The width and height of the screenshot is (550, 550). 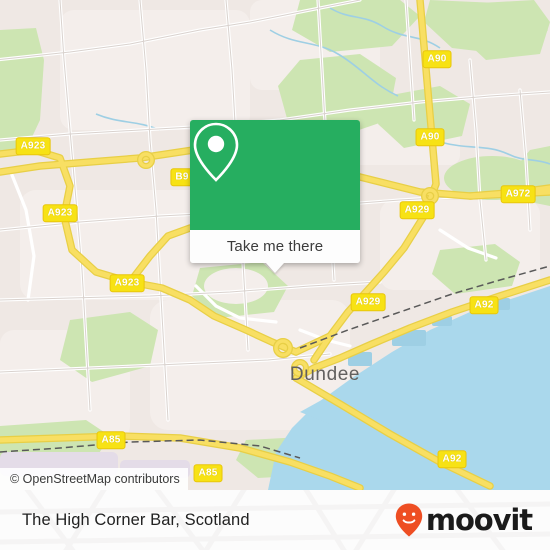 What do you see at coordinates (325, 374) in the screenshot?
I see `map-label-city: Dundee` at bounding box center [325, 374].